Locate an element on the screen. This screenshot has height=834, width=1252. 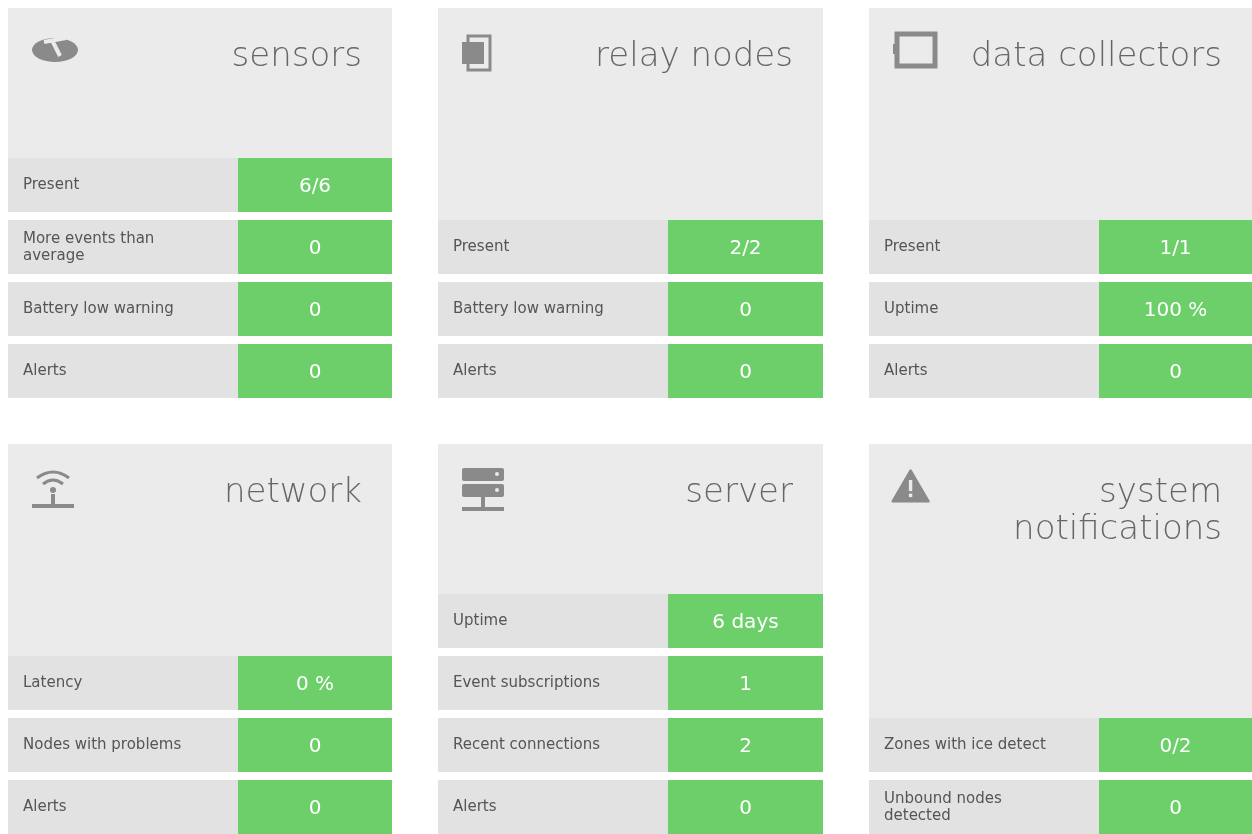
panel-title: system notifications is located at coordinates (1117, 509).